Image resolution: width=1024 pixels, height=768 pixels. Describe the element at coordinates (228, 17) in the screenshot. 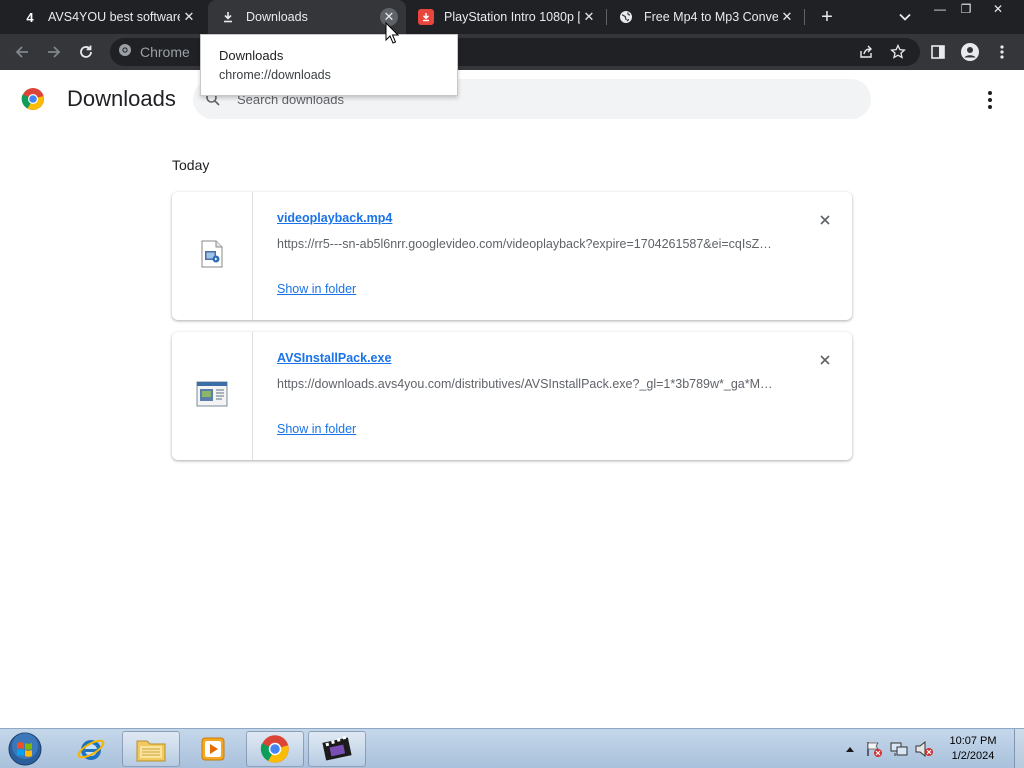

I see `download-icon` at that location.